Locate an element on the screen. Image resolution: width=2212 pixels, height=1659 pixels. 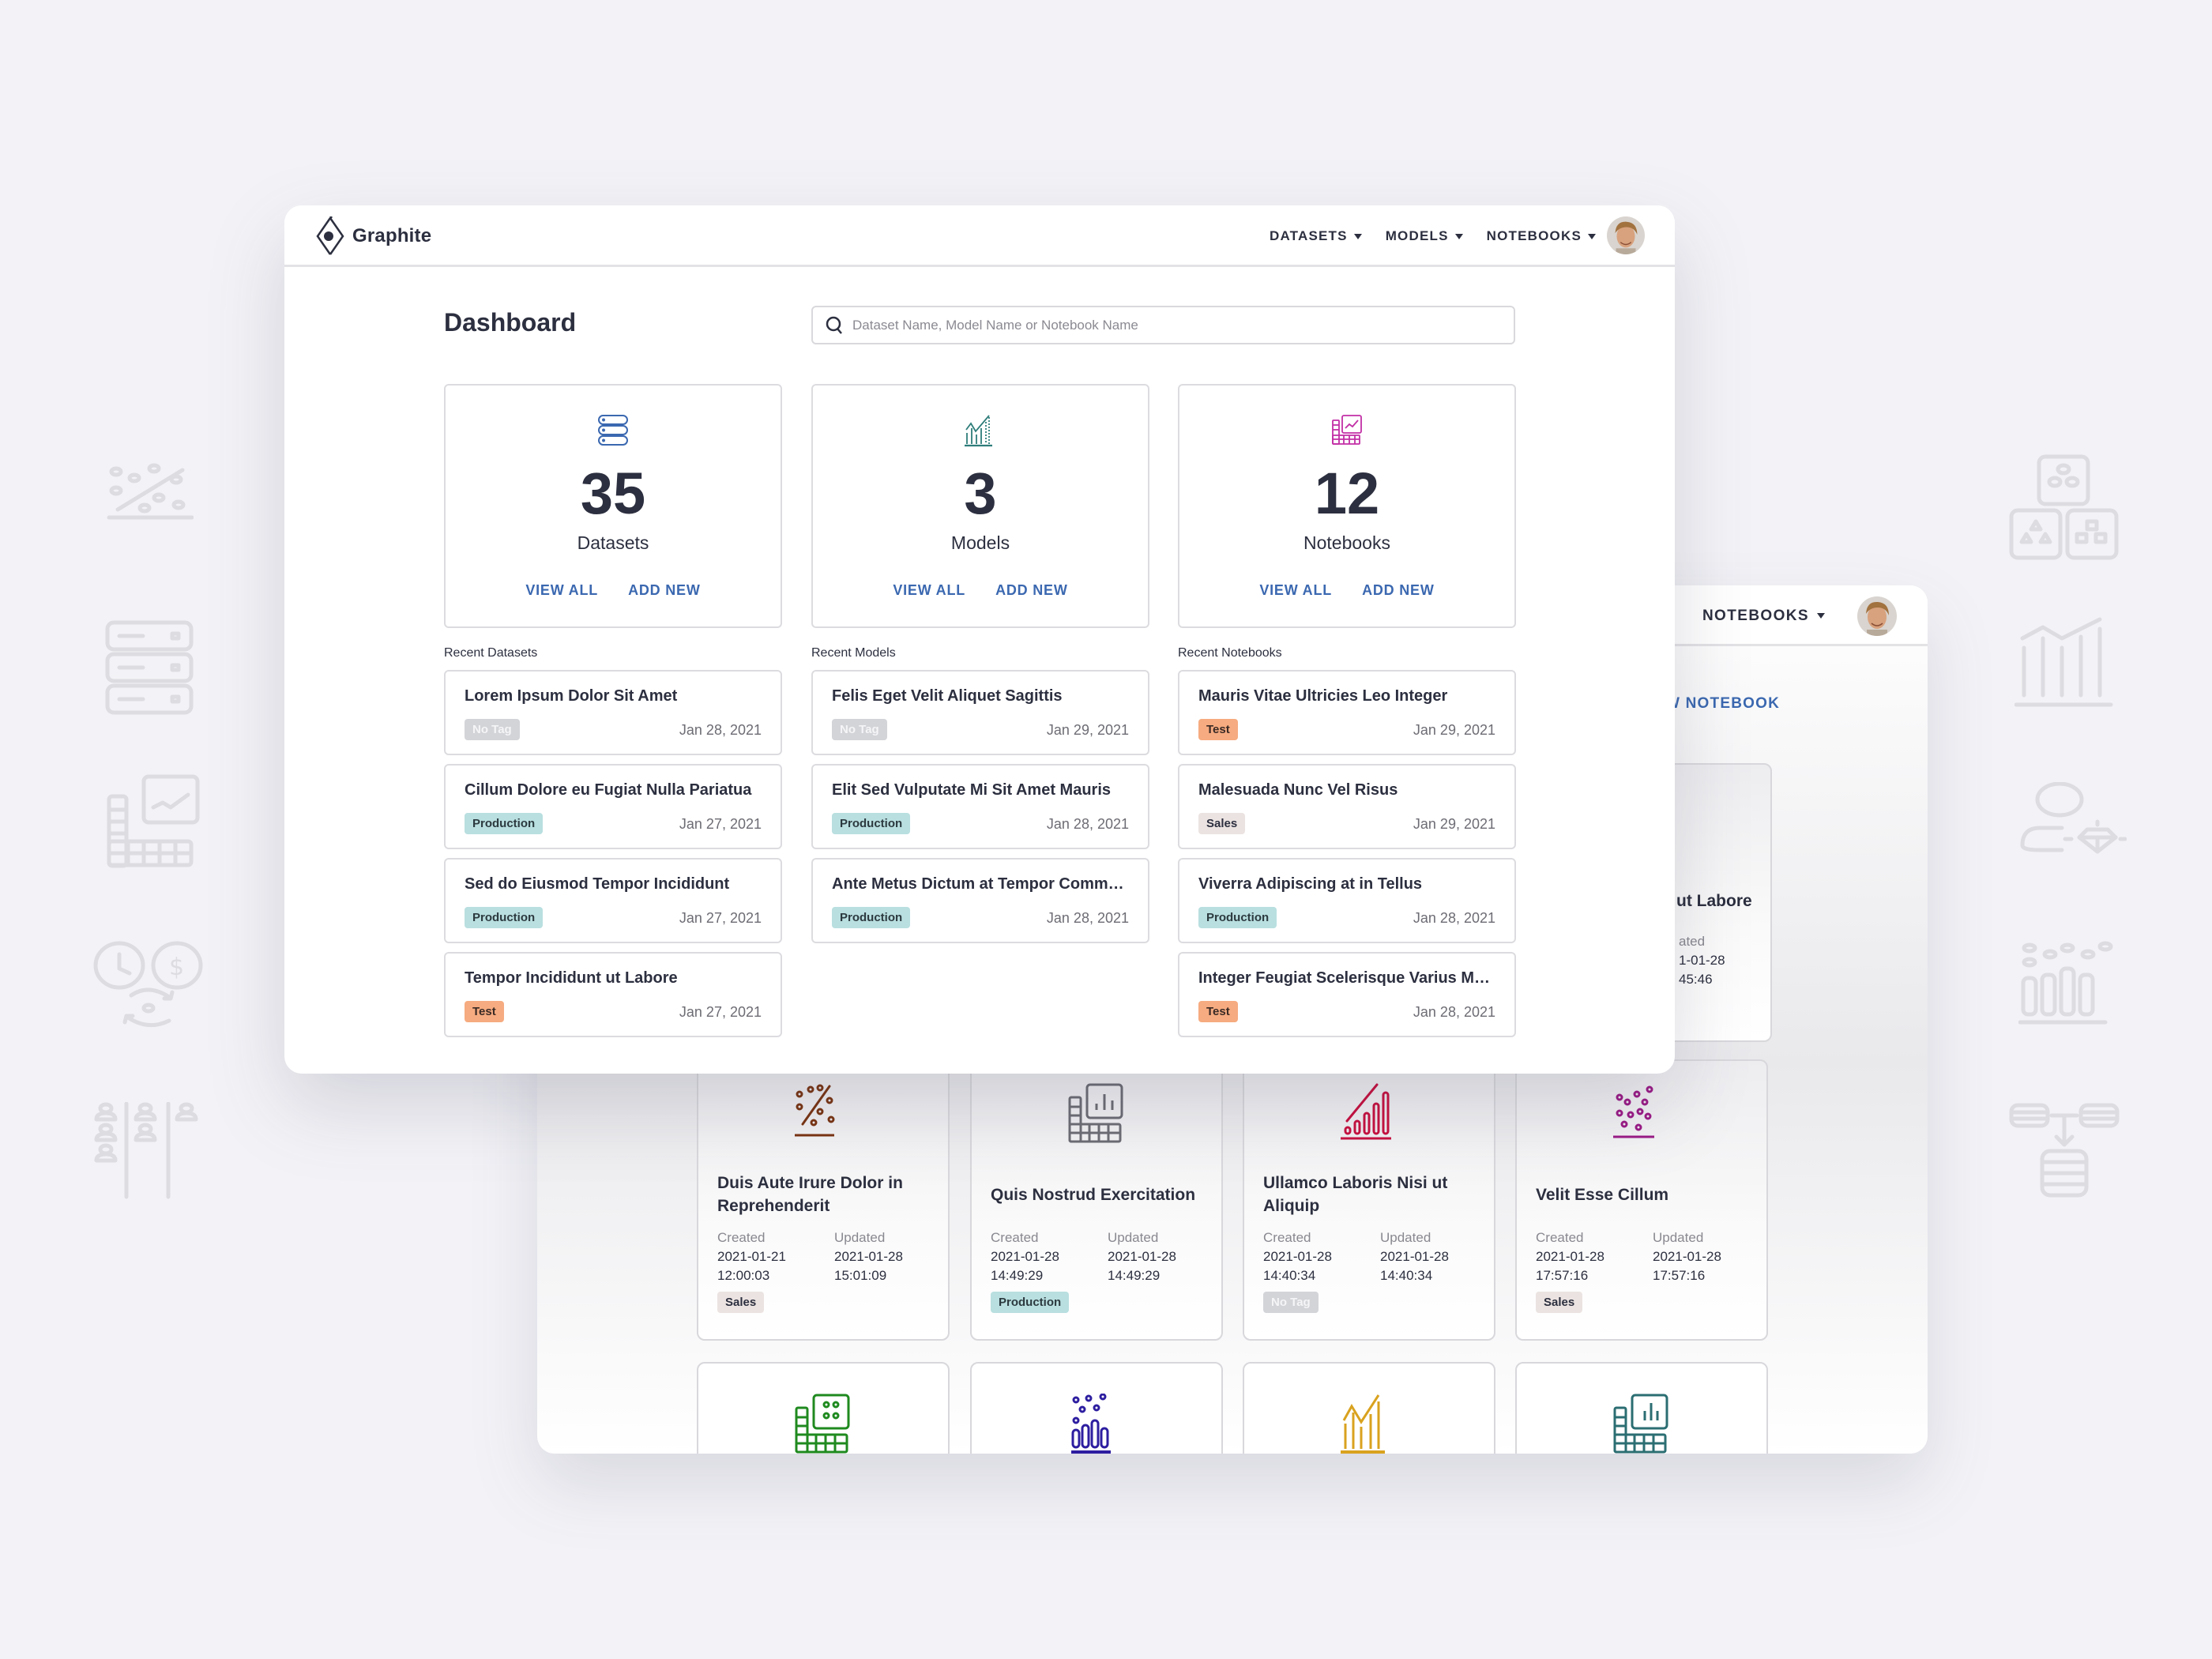
created-time: 14:40:34 is located at coordinates (1290, 1276).